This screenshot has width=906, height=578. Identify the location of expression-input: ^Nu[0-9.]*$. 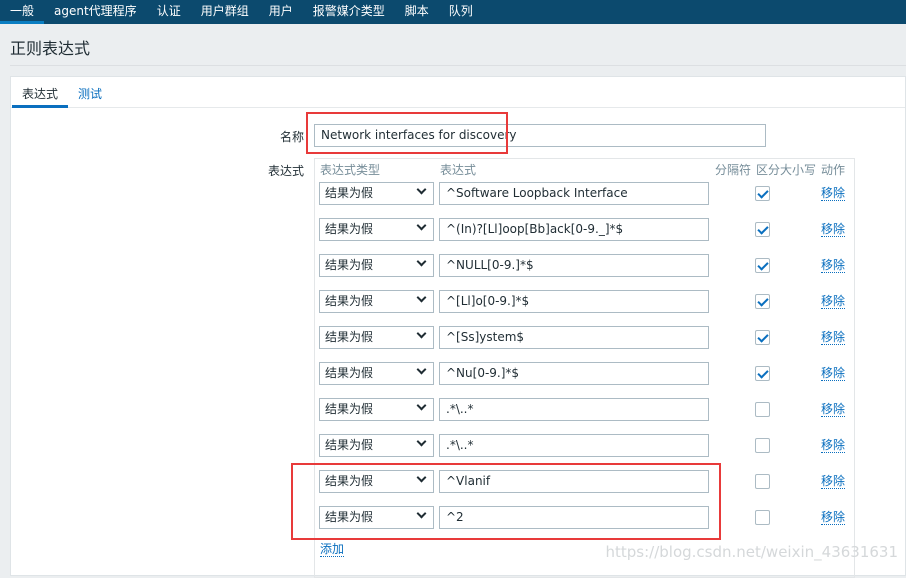
(574, 373).